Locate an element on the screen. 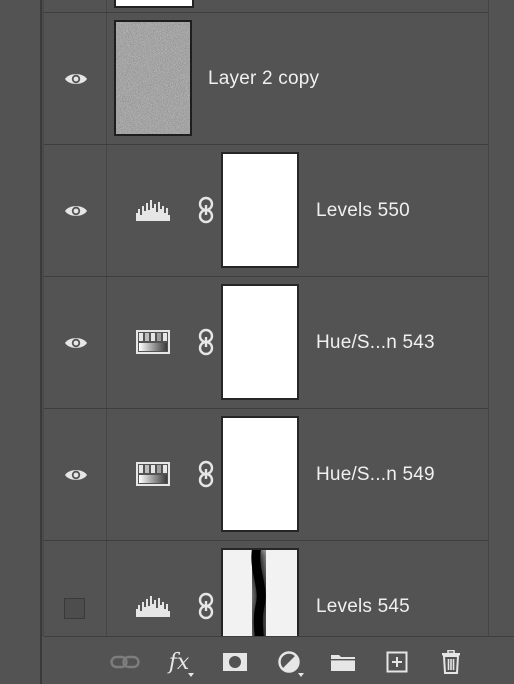 Image resolution: width=514 pixels, height=684 pixels. left-gutter is located at coordinates (20, 342).